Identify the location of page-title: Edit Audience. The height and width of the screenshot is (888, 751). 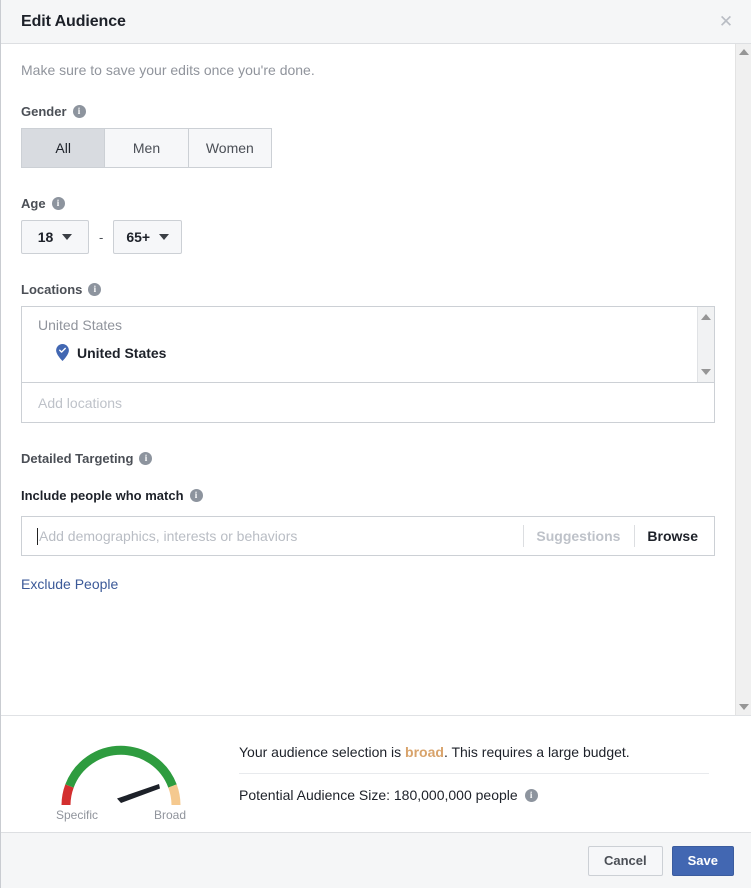
(73, 21).